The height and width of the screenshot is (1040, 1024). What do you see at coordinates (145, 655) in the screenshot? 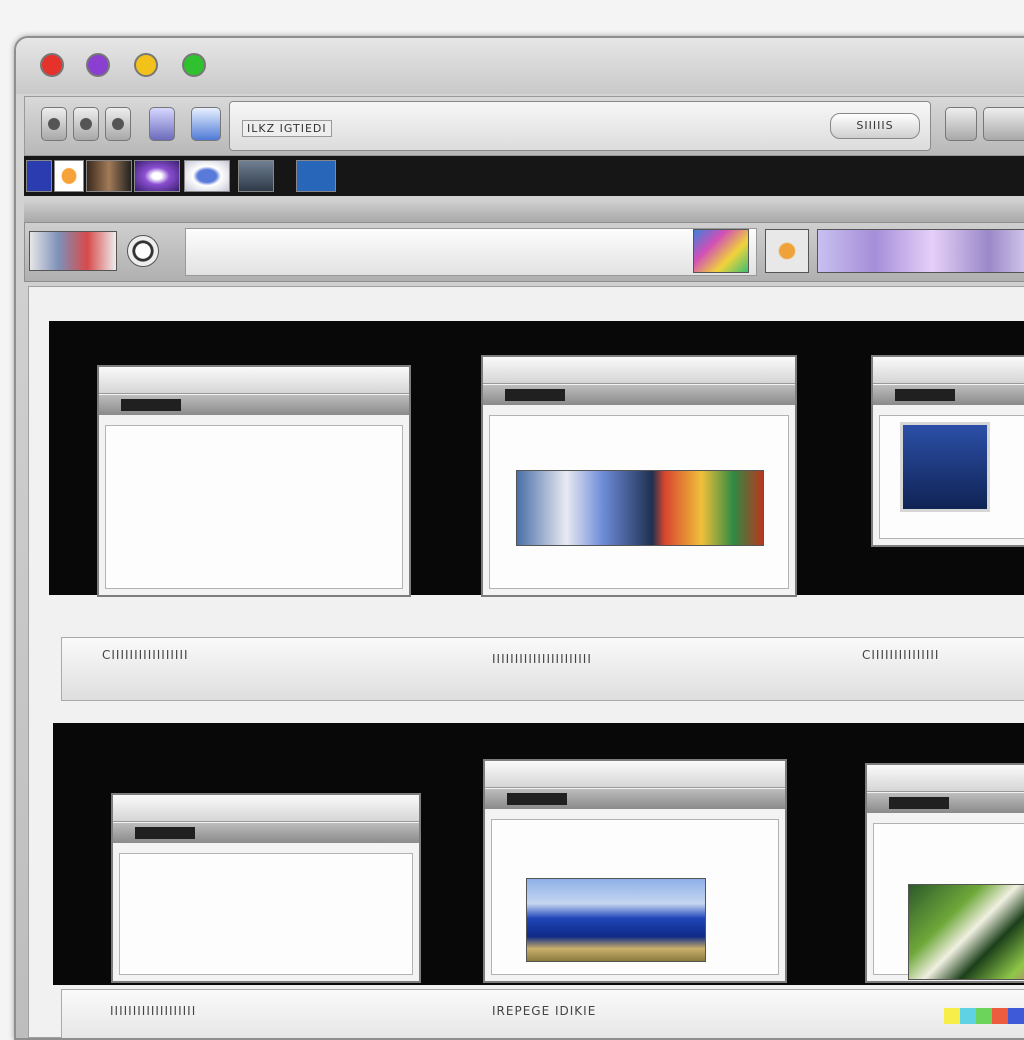
I see `row-label: CIIIIIIIIIIIIIIIII` at bounding box center [145, 655].